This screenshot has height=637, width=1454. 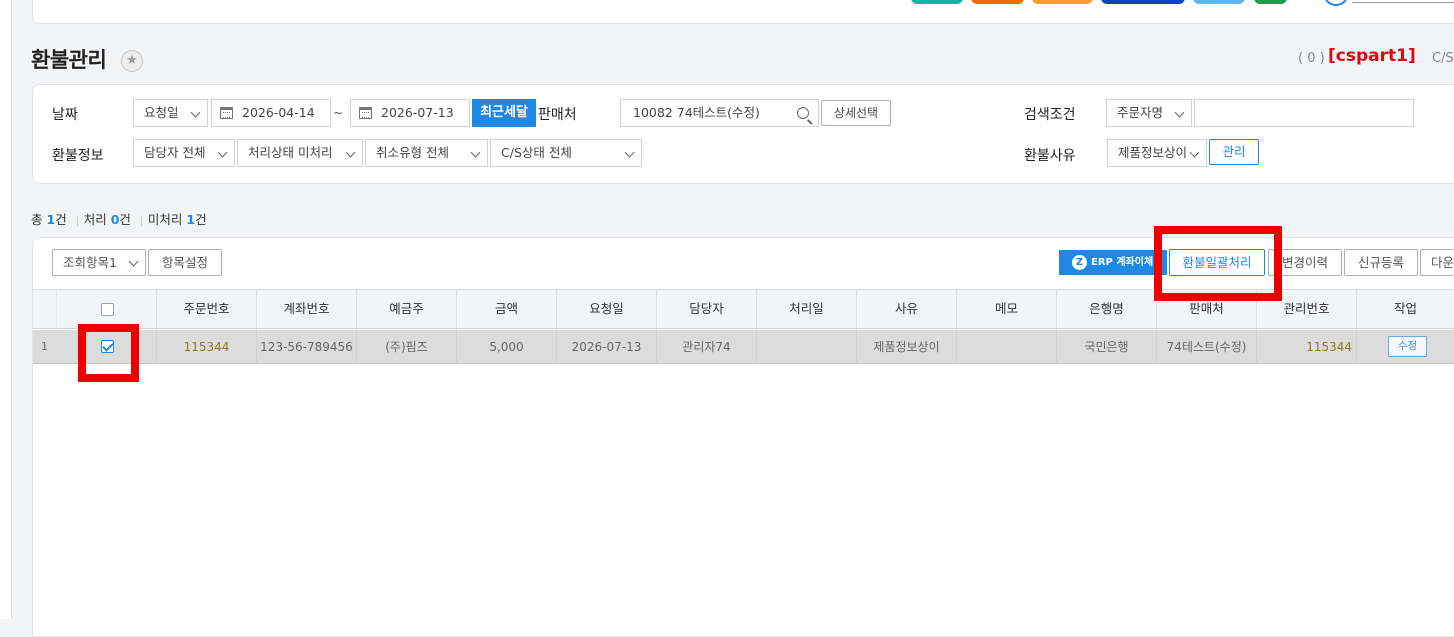 I want to click on total-label: 총, so click(x=37, y=219).